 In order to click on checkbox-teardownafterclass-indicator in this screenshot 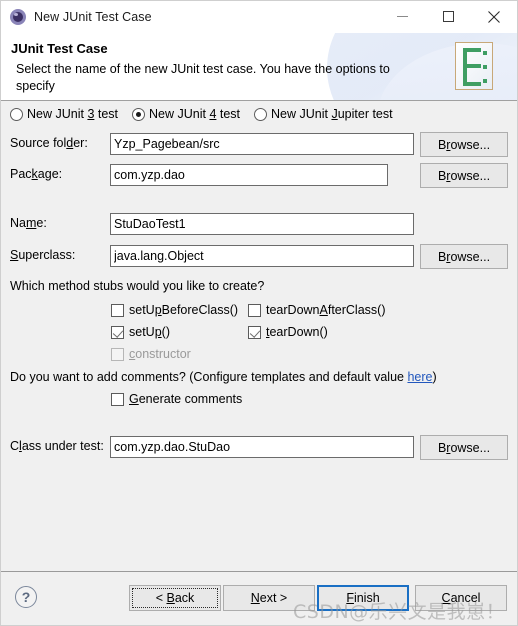, I will do `click(254, 310)`.